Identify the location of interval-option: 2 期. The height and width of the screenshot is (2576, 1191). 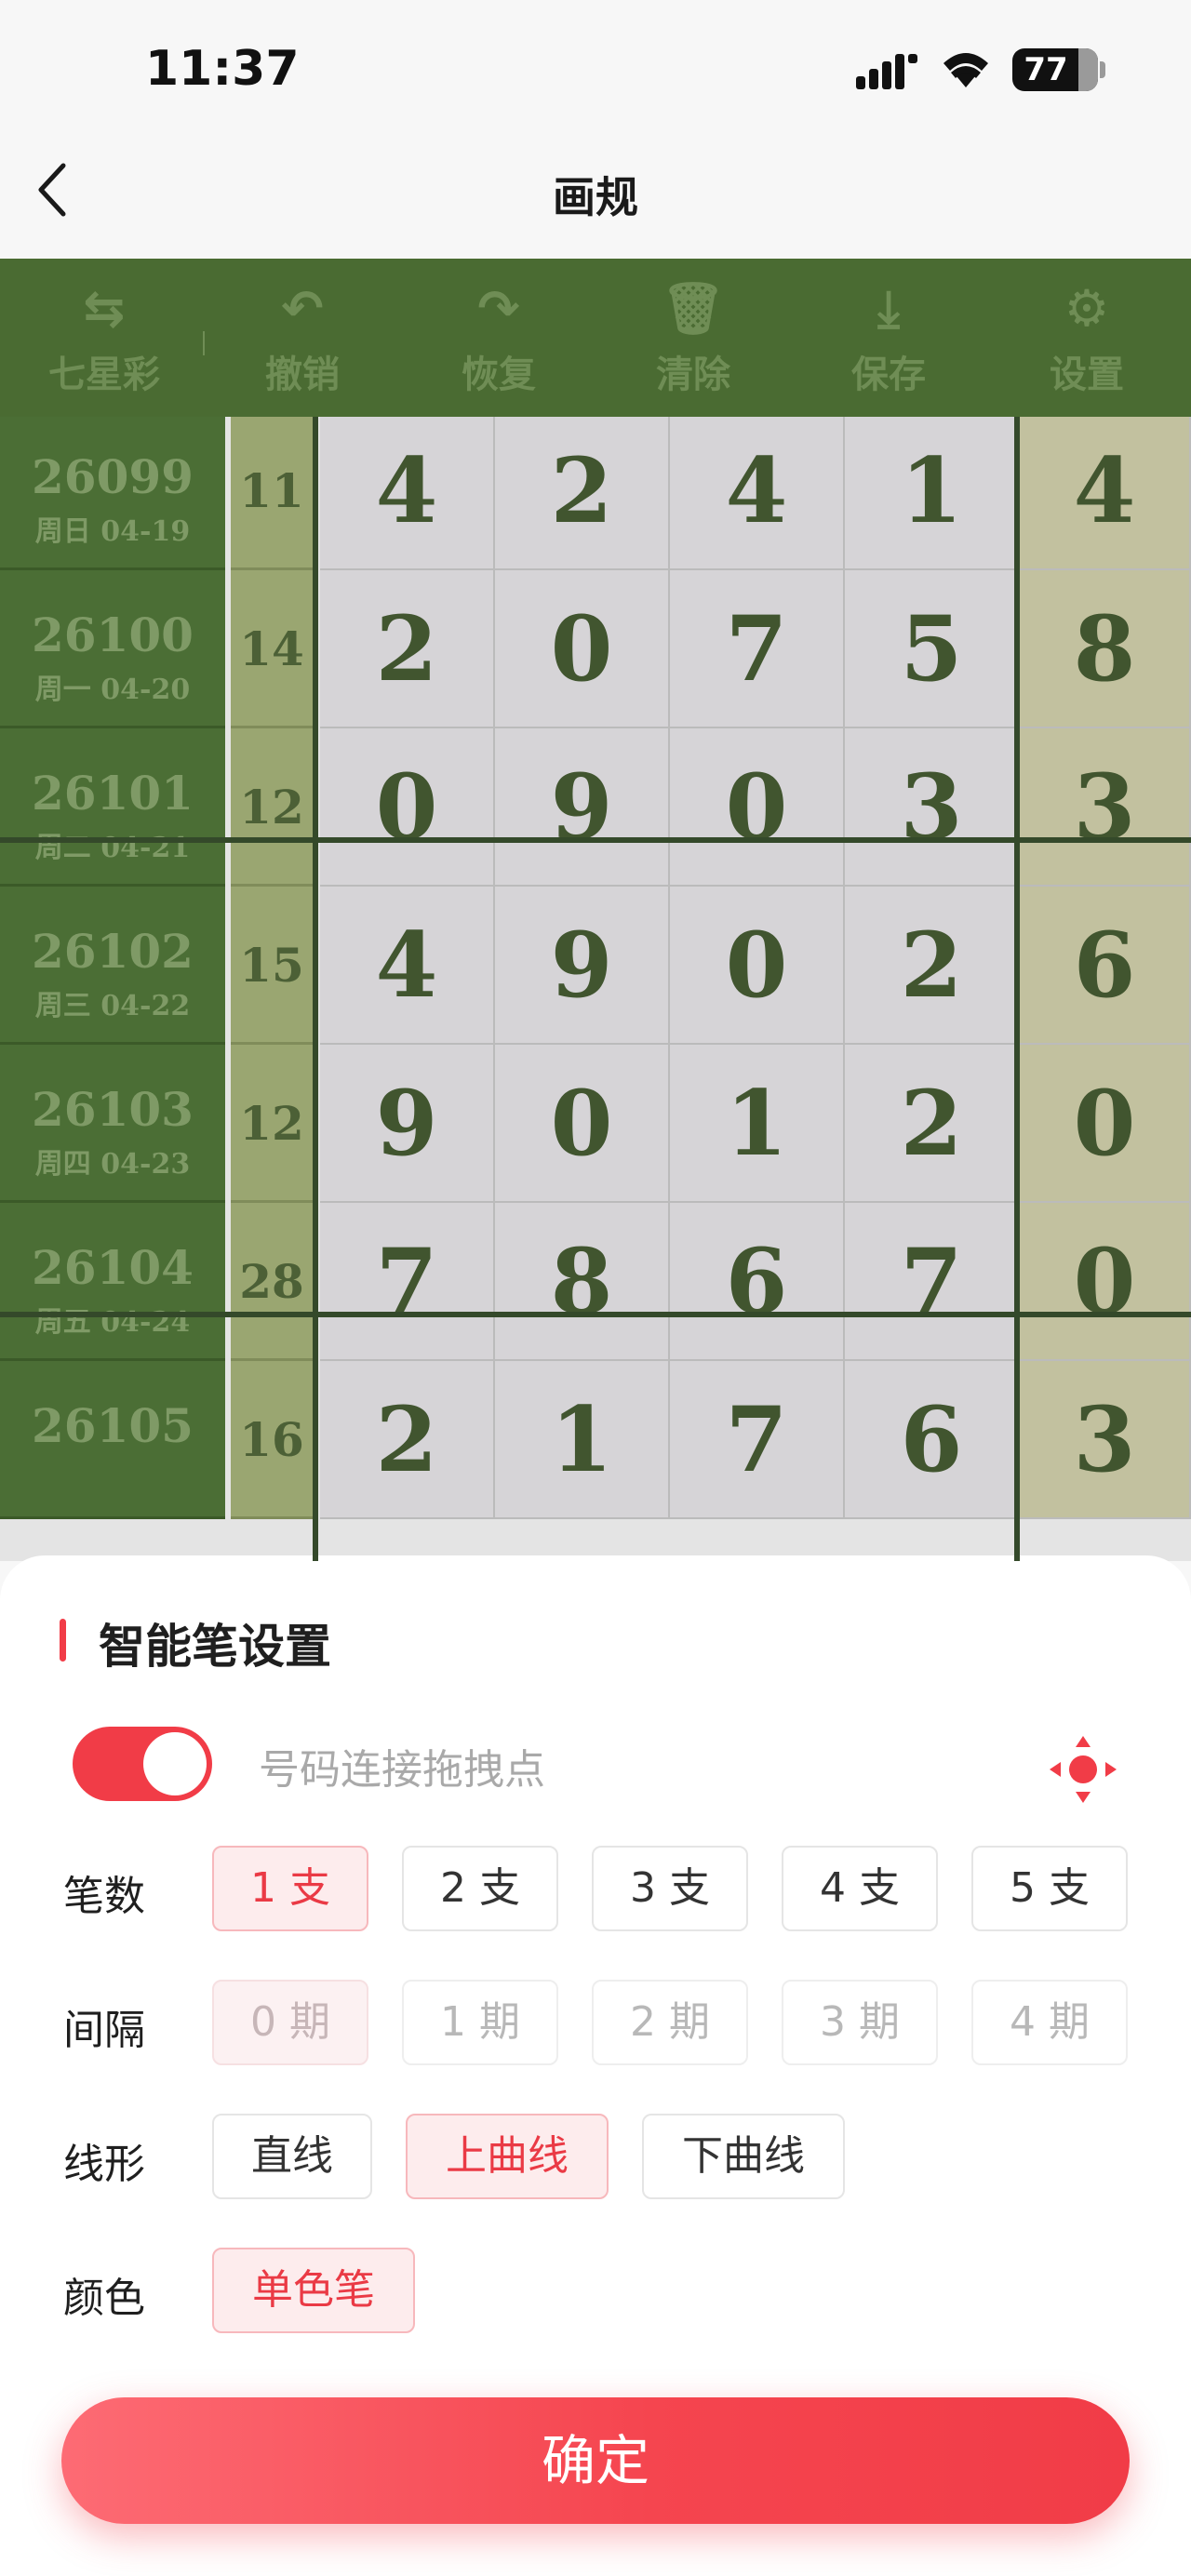
(670, 2022).